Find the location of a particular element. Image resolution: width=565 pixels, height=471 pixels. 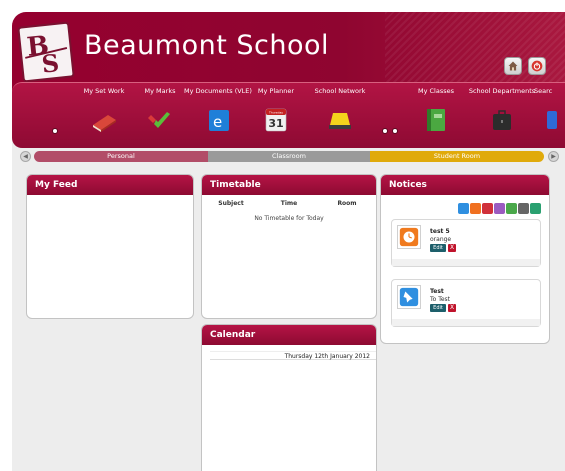

section-tabs: Personal Classroom Student Room is located at coordinates (289, 156).